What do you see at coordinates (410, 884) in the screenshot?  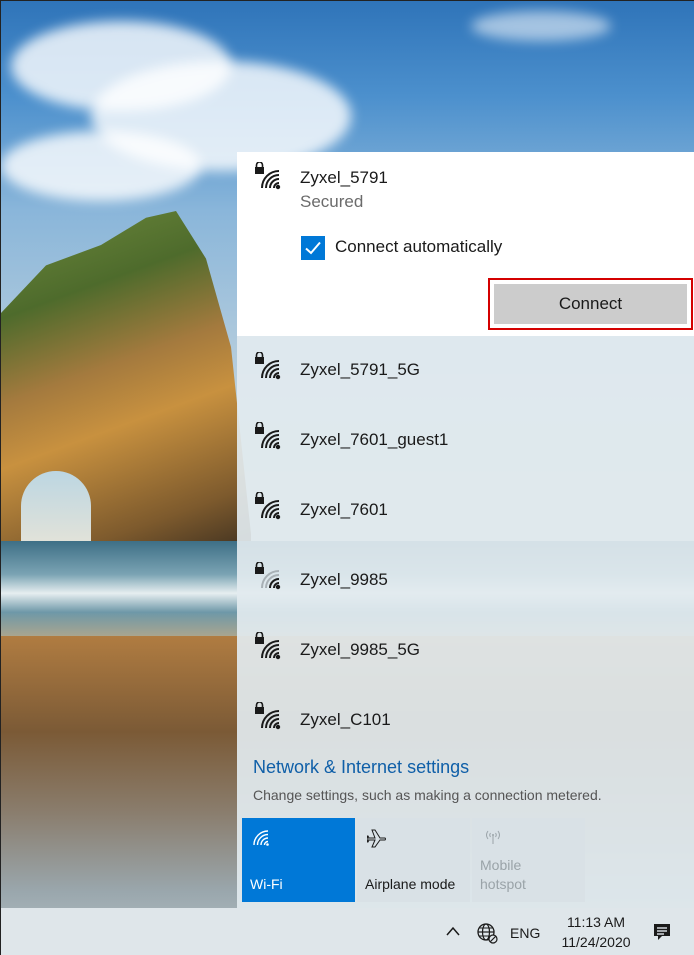 I see `airplane-mode-label: Airplane mode` at bounding box center [410, 884].